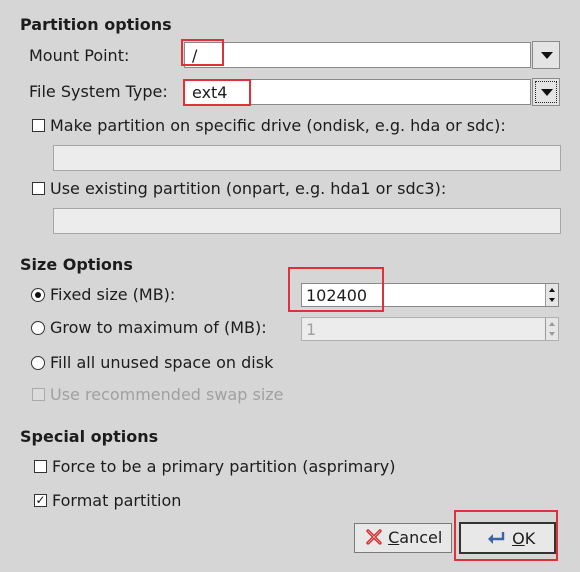 This screenshot has width=580, height=572. Describe the element at coordinates (307, 158) in the screenshot. I see `ondisk-input` at that location.